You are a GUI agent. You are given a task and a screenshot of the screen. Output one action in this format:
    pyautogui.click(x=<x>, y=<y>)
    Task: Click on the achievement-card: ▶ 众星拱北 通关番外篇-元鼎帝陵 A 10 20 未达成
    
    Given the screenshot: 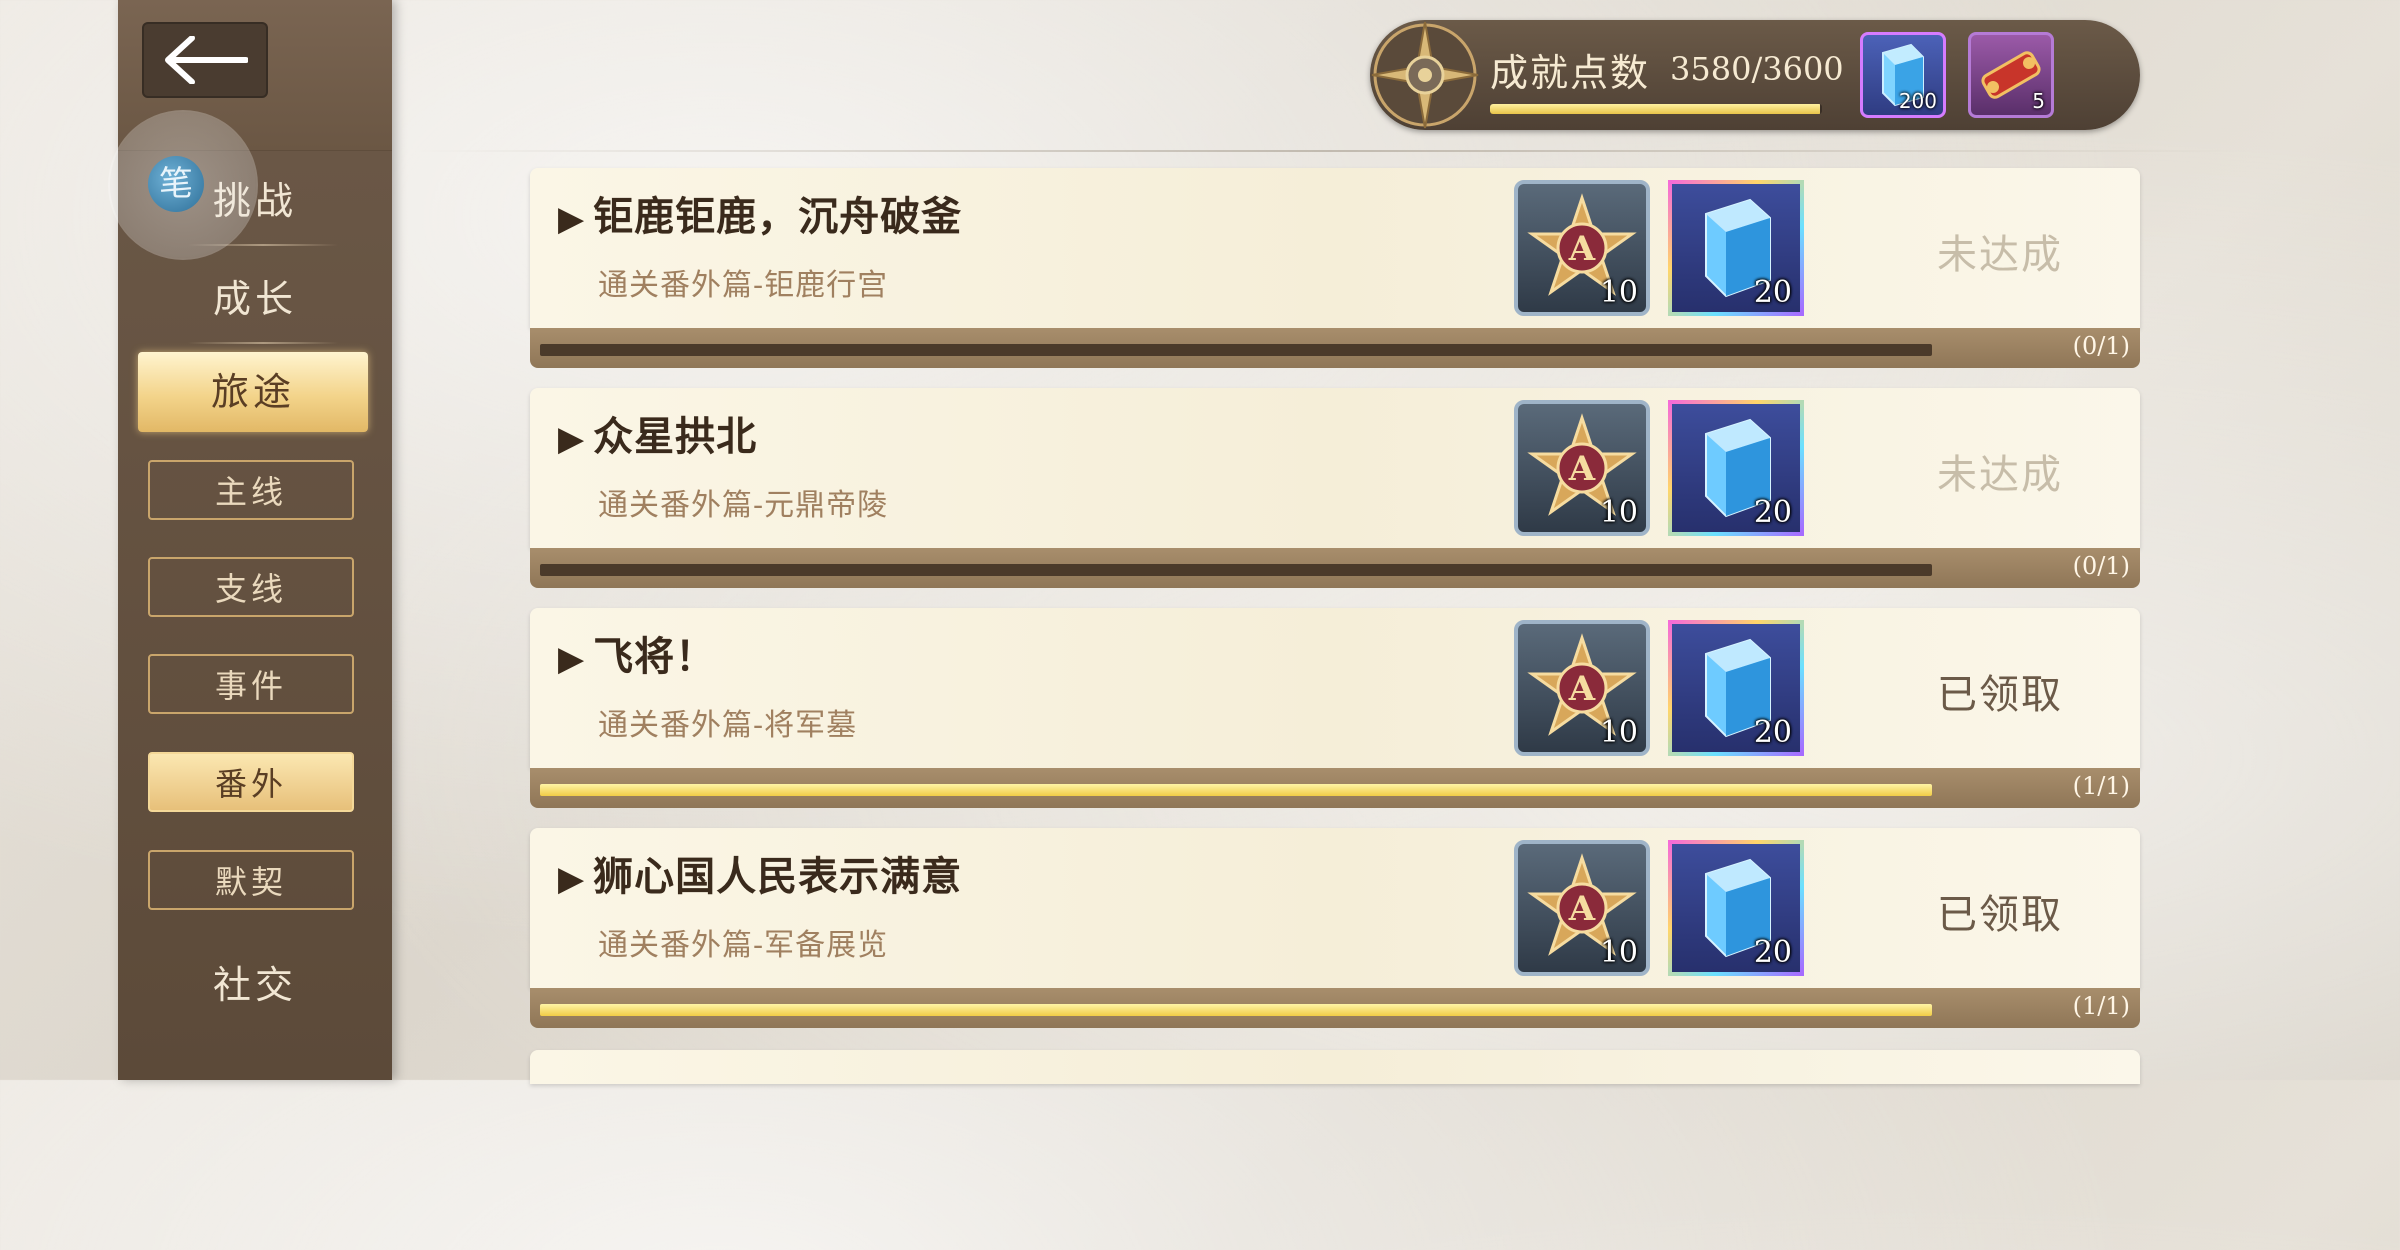 What is the action you would take?
    pyautogui.click(x=1335, y=468)
    